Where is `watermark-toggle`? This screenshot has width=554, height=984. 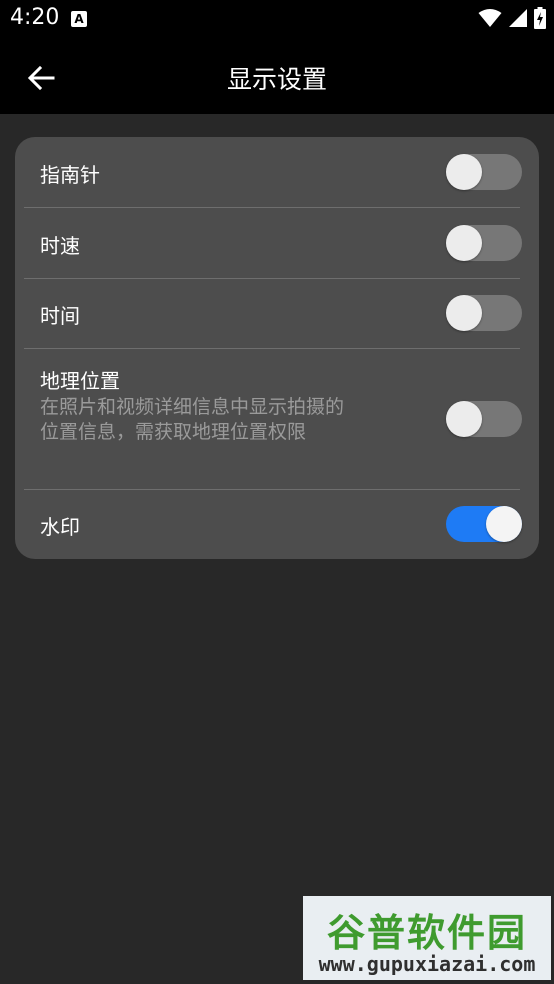 watermark-toggle is located at coordinates (484, 524).